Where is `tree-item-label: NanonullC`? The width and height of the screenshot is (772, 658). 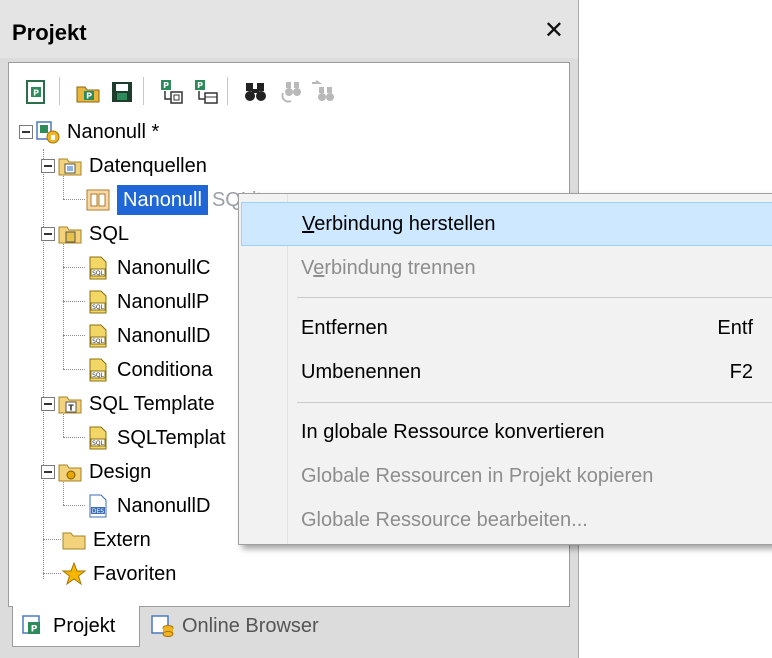 tree-item-label: NanonullC is located at coordinates (164, 268).